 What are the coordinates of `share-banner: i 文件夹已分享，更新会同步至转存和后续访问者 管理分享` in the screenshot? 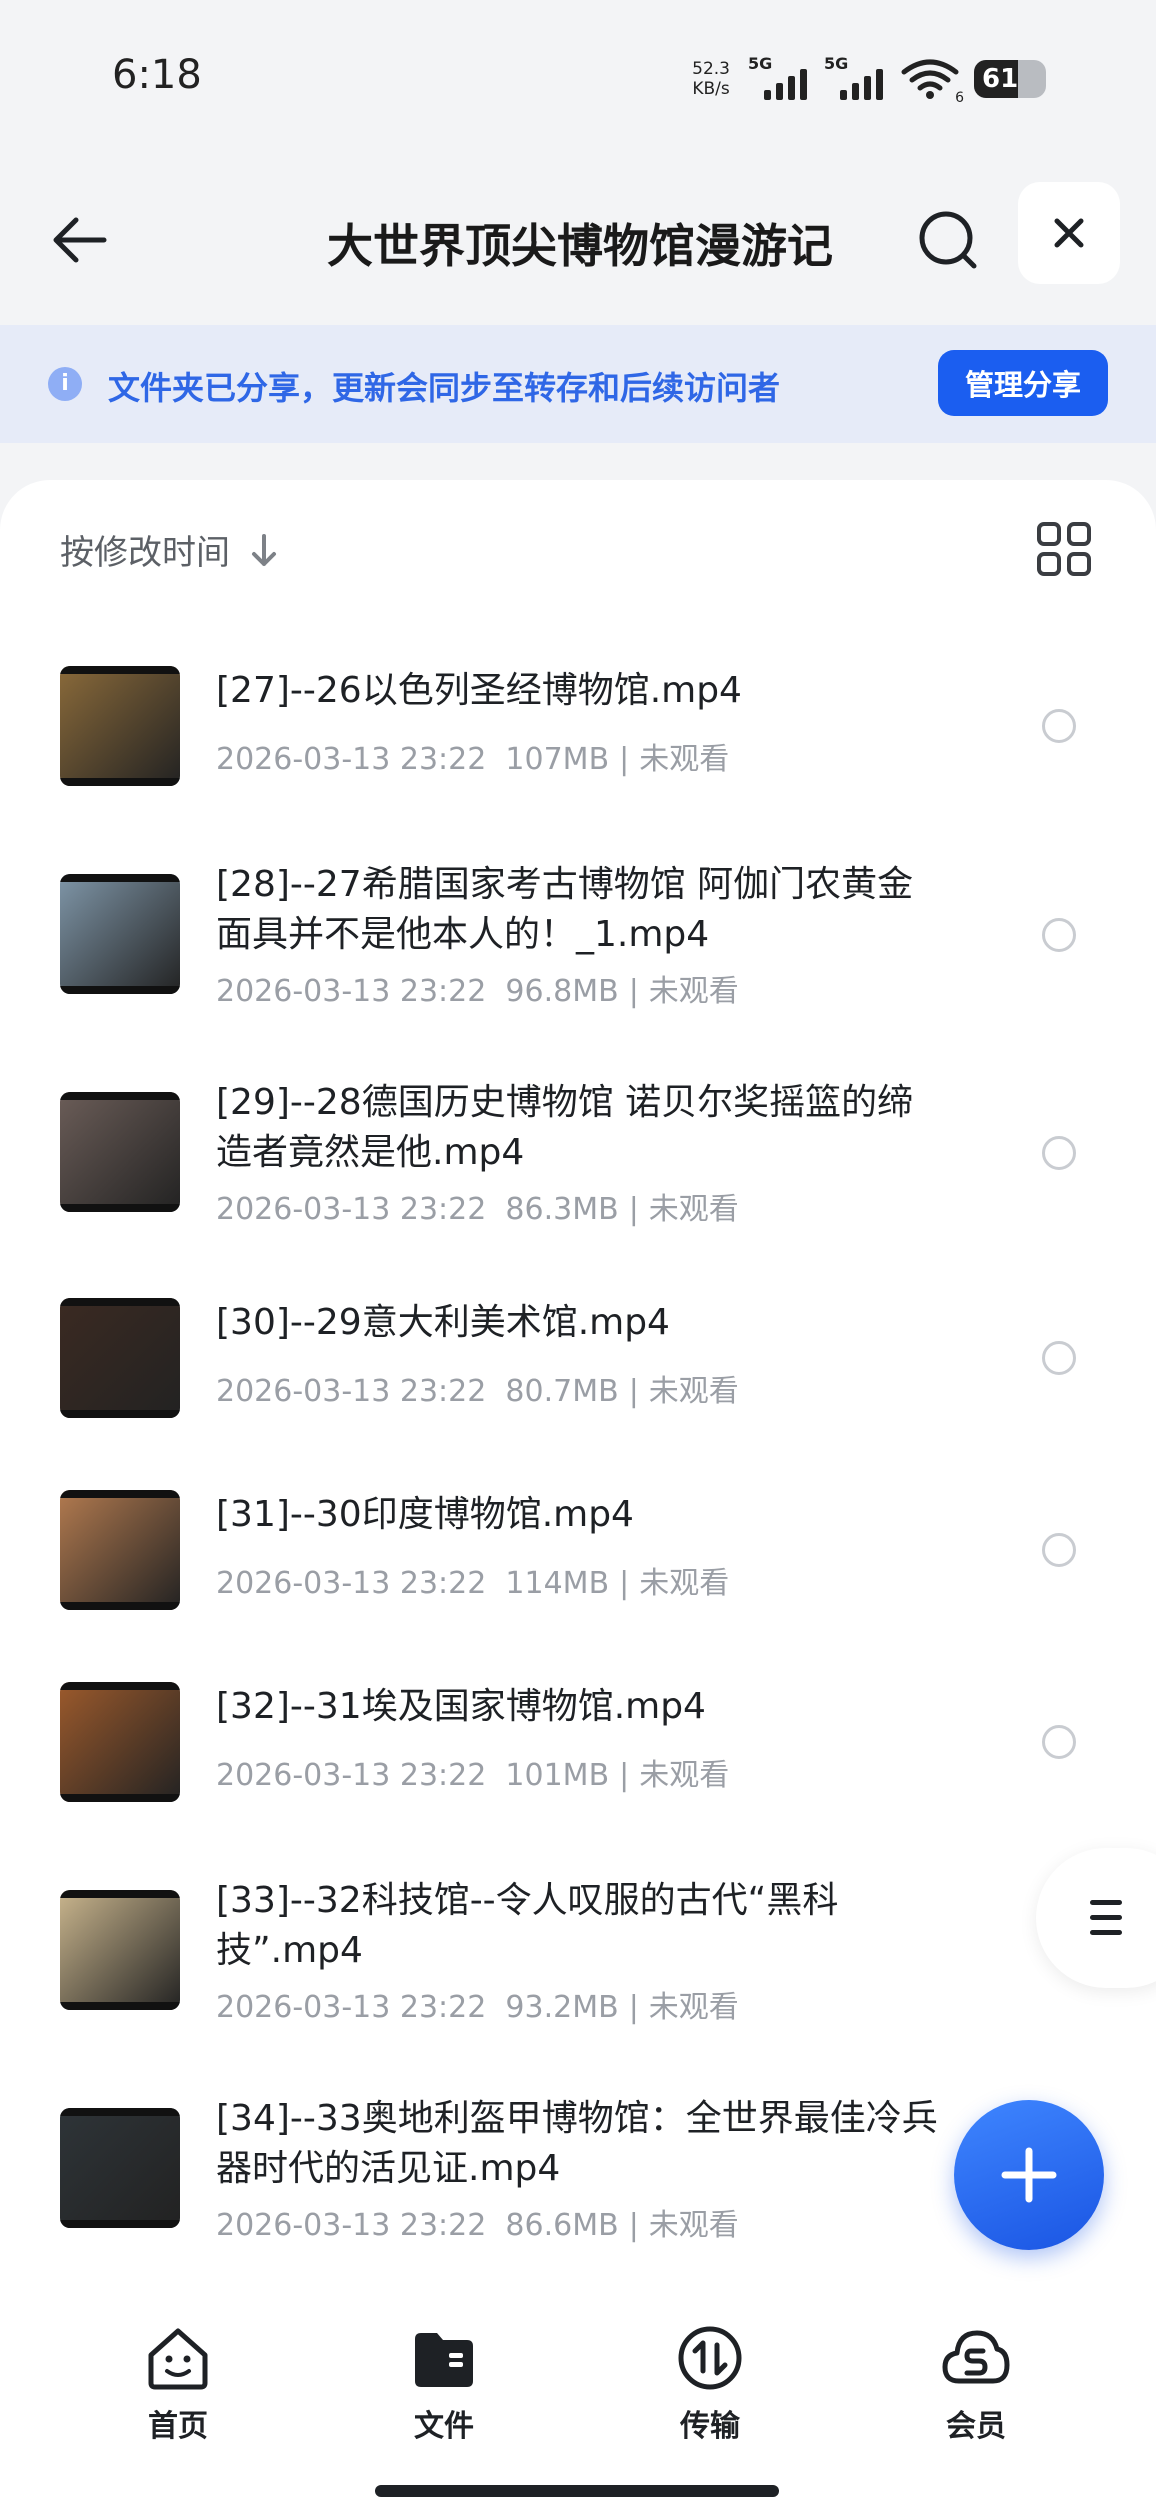 It's located at (578, 384).